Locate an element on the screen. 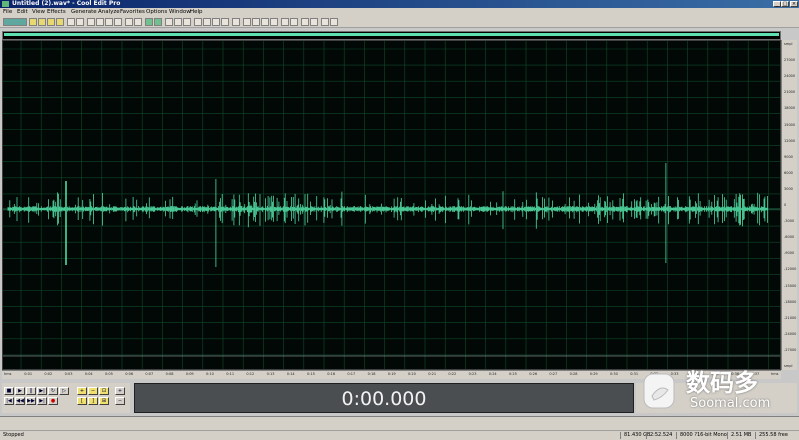 This screenshot has height=440, width=799. current-time-value: 0:00.000 is located at coordinates (384, 399).